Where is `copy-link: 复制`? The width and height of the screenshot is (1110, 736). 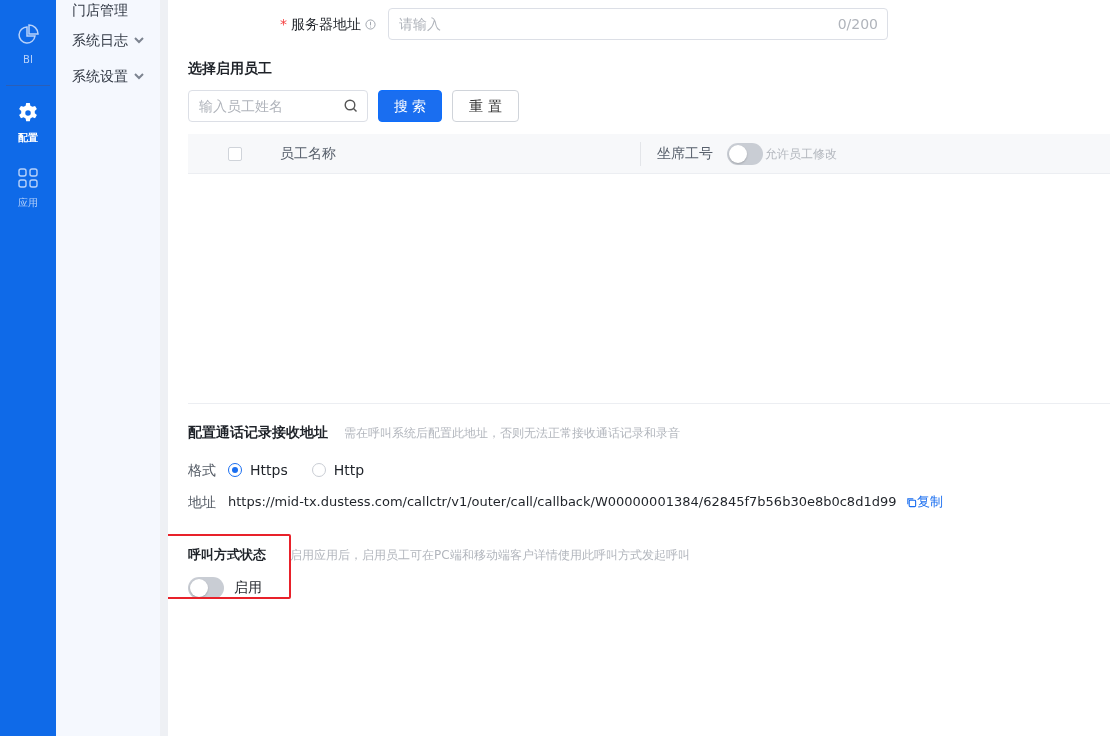 copy-link: 复制 is located at coordinates (925, 502).